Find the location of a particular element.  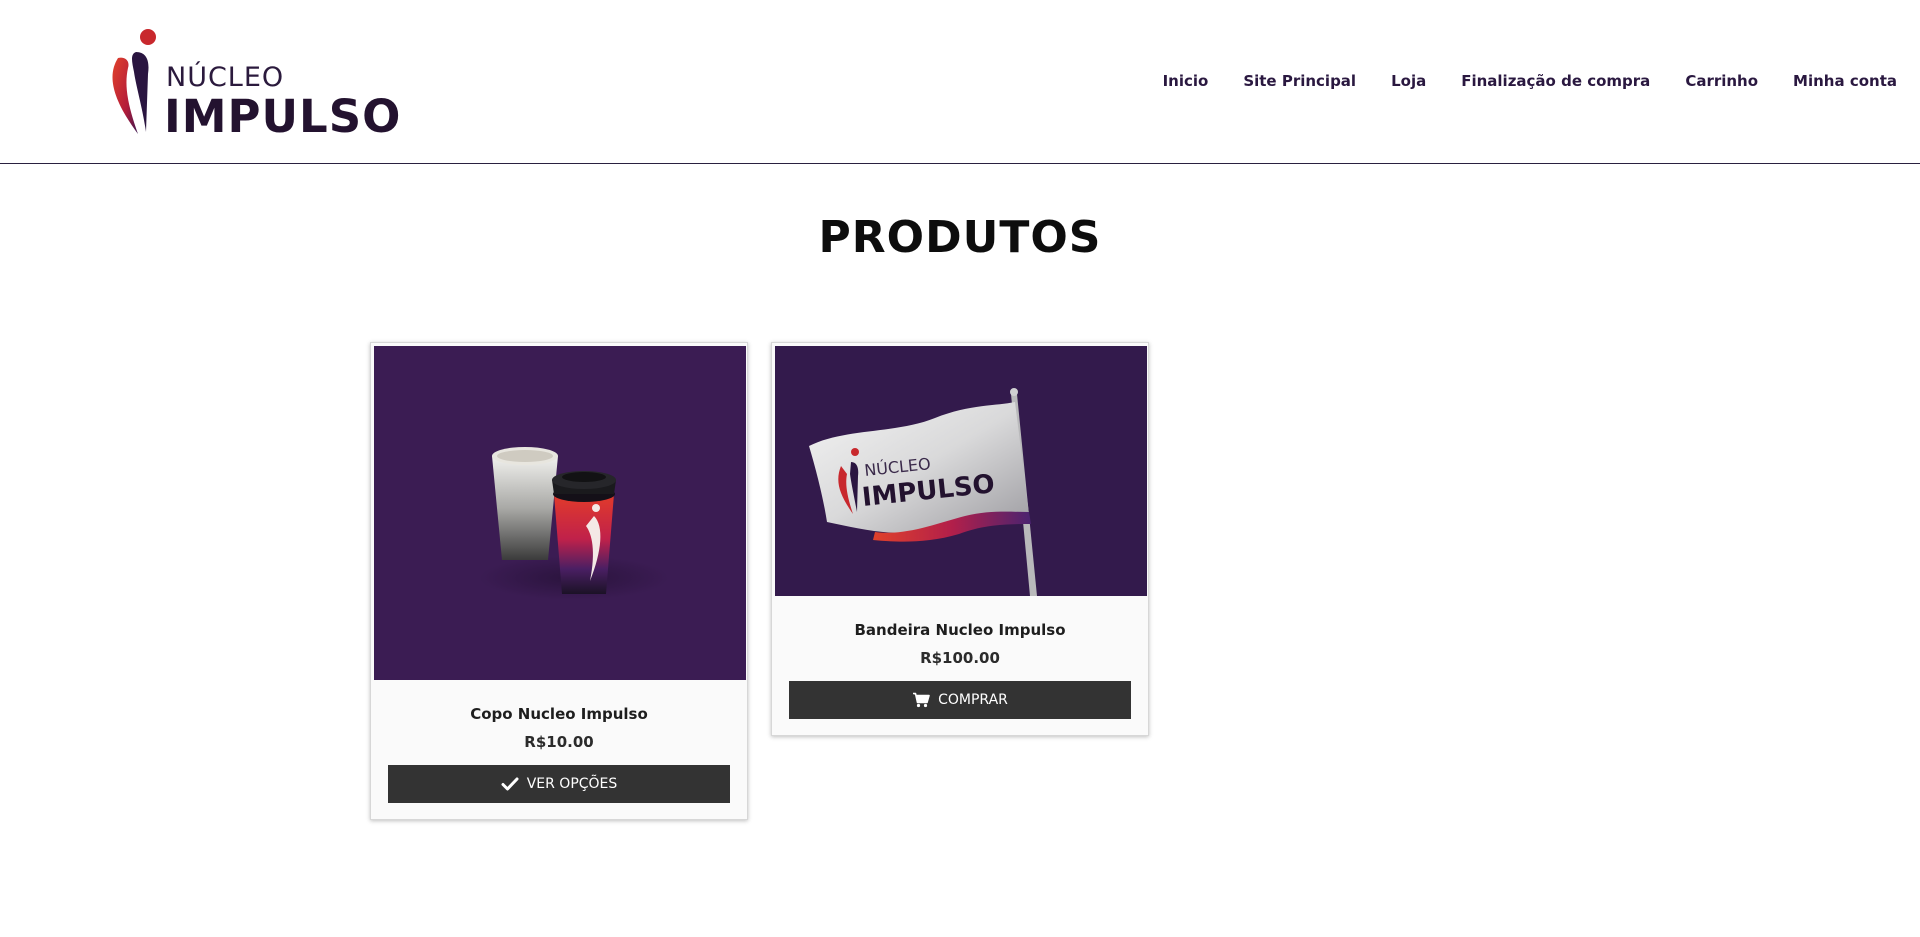

site-logo: NÚCLEO IMPULSO is located at coordinates (253, 82).